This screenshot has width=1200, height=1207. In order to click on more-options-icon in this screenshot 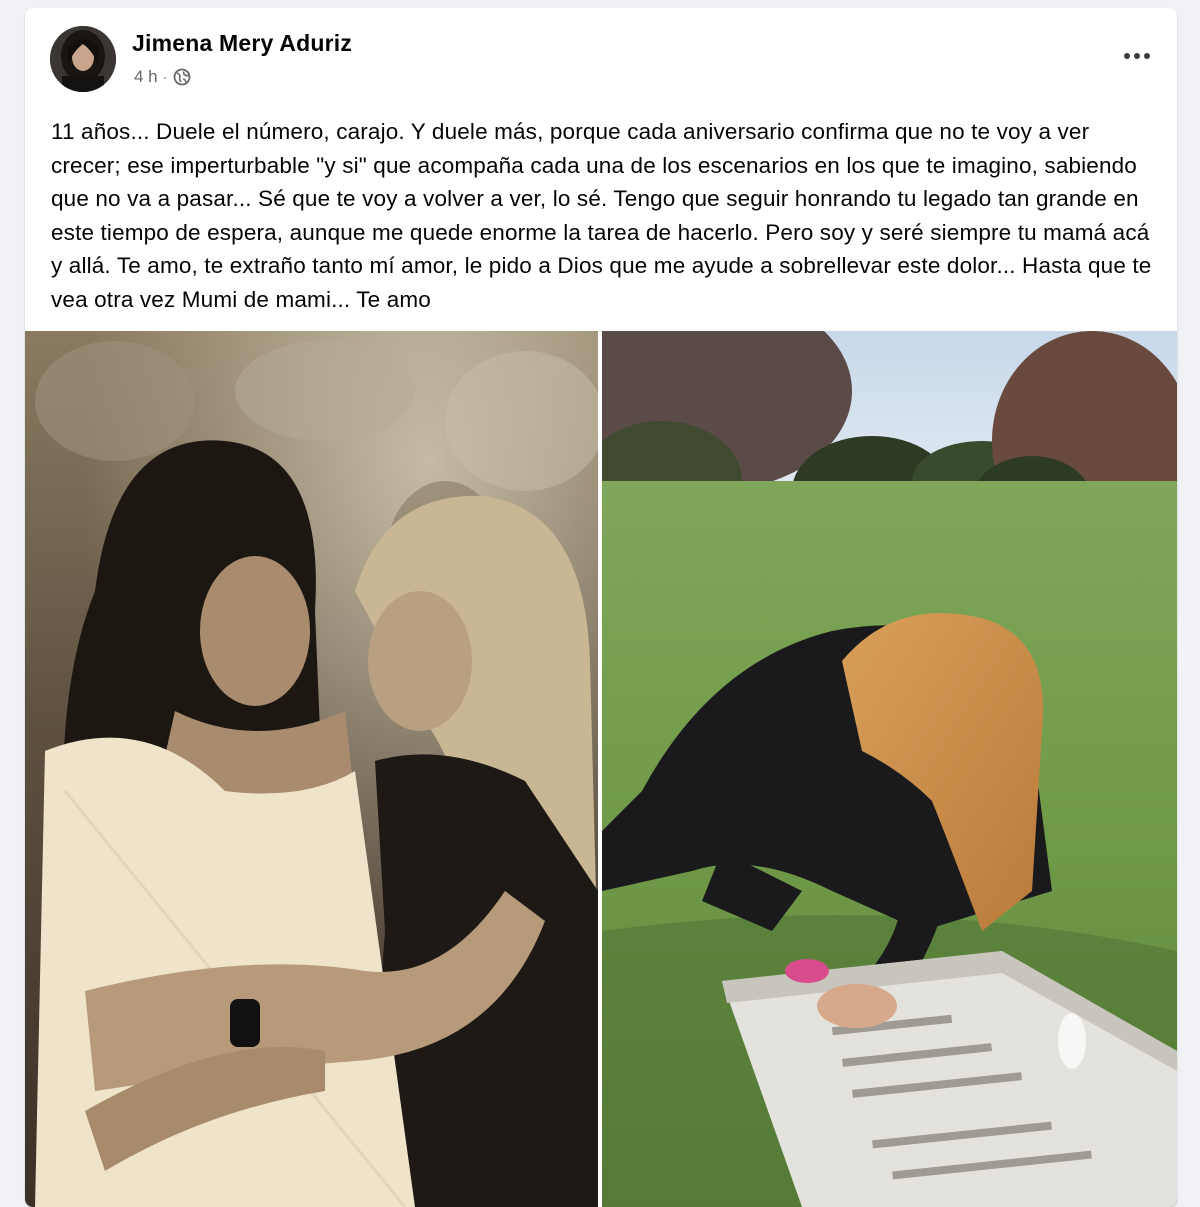, I will do `click(1137, 56)`.